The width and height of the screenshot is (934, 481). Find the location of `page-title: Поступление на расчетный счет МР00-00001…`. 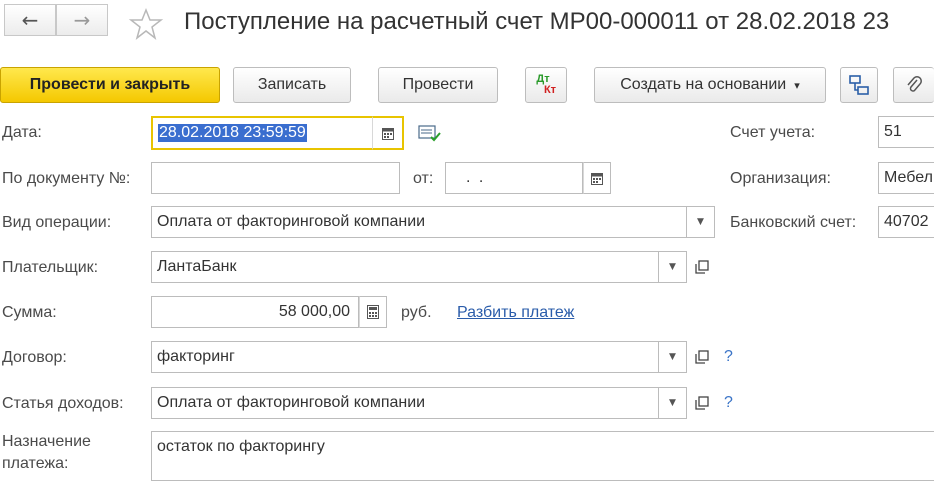

page-title: Поступление на расчетный счет МР00-00001… is located at coordinates (537, 21).